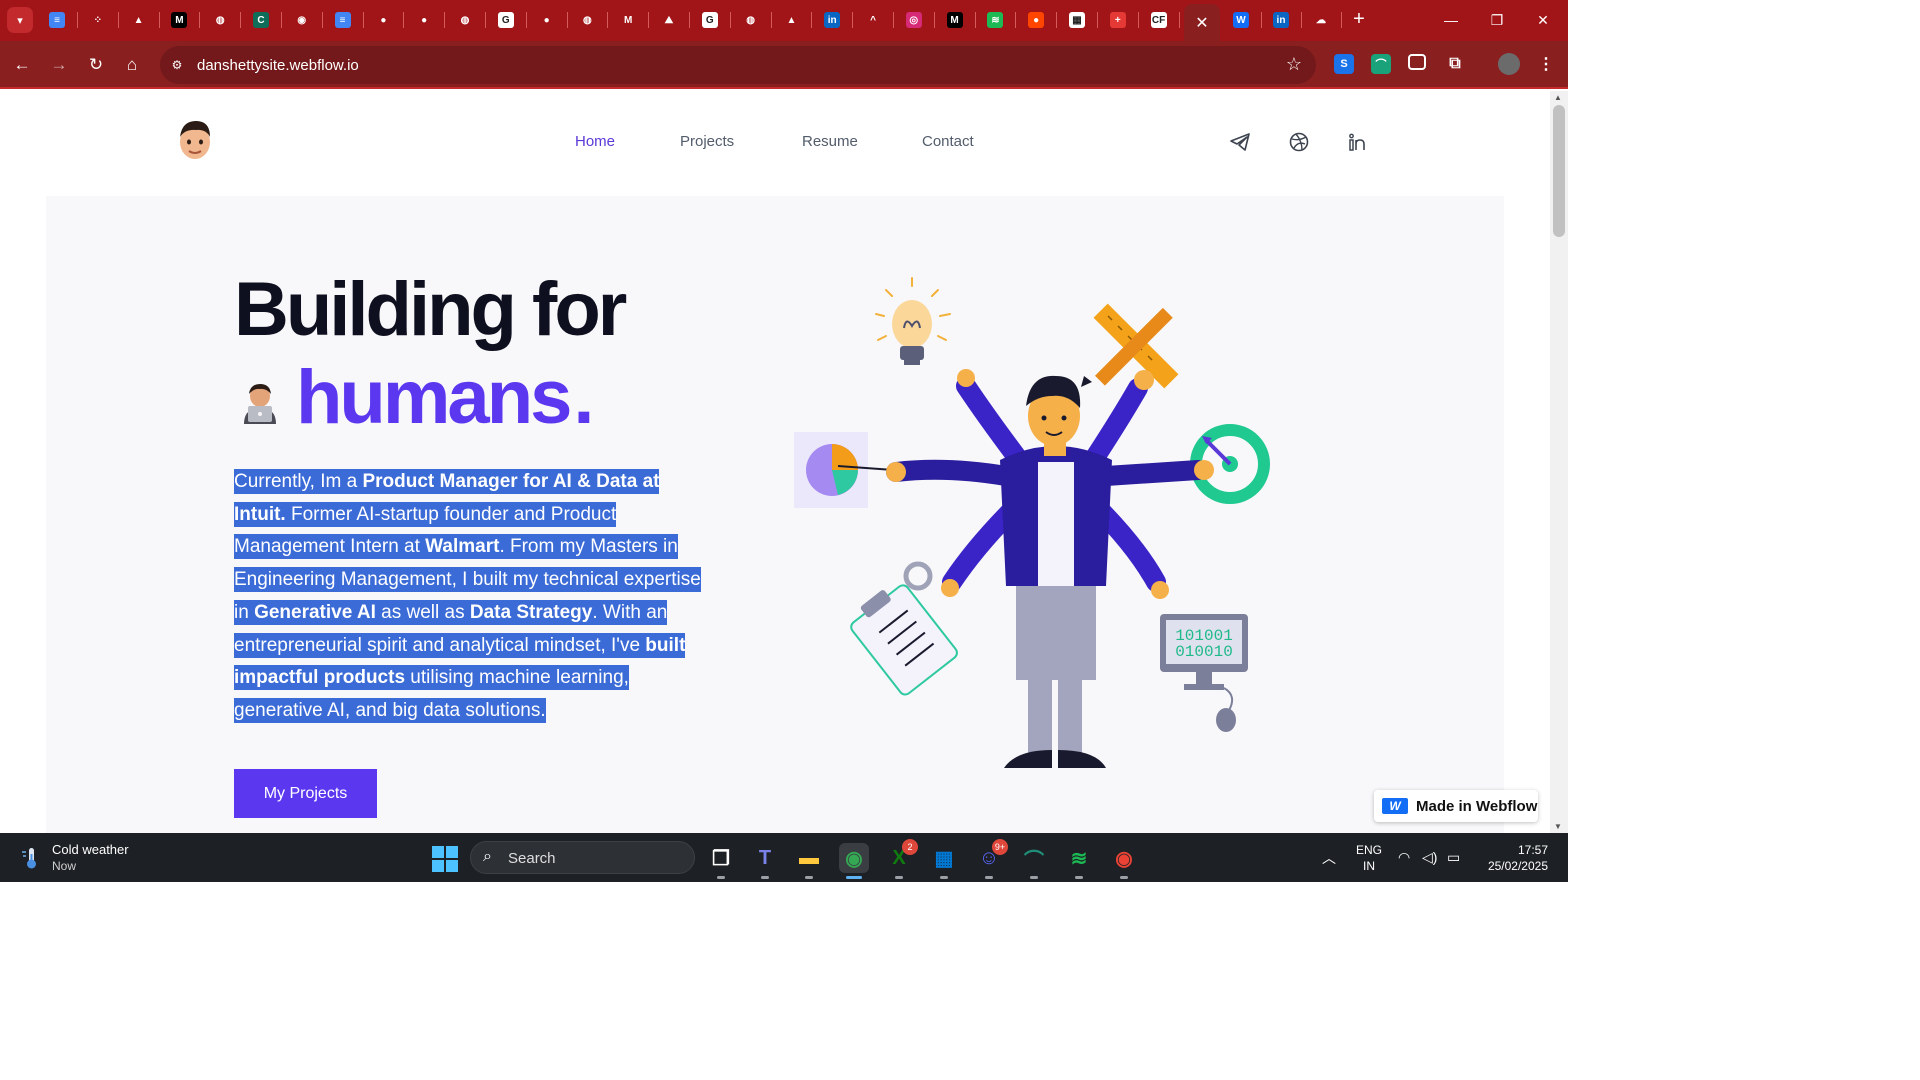 The height and width of the screenshot is (1080, 1920). Describe the element at coordinates (830, 141) in the screenshot. I see `nav-resume: Resume` at that location.